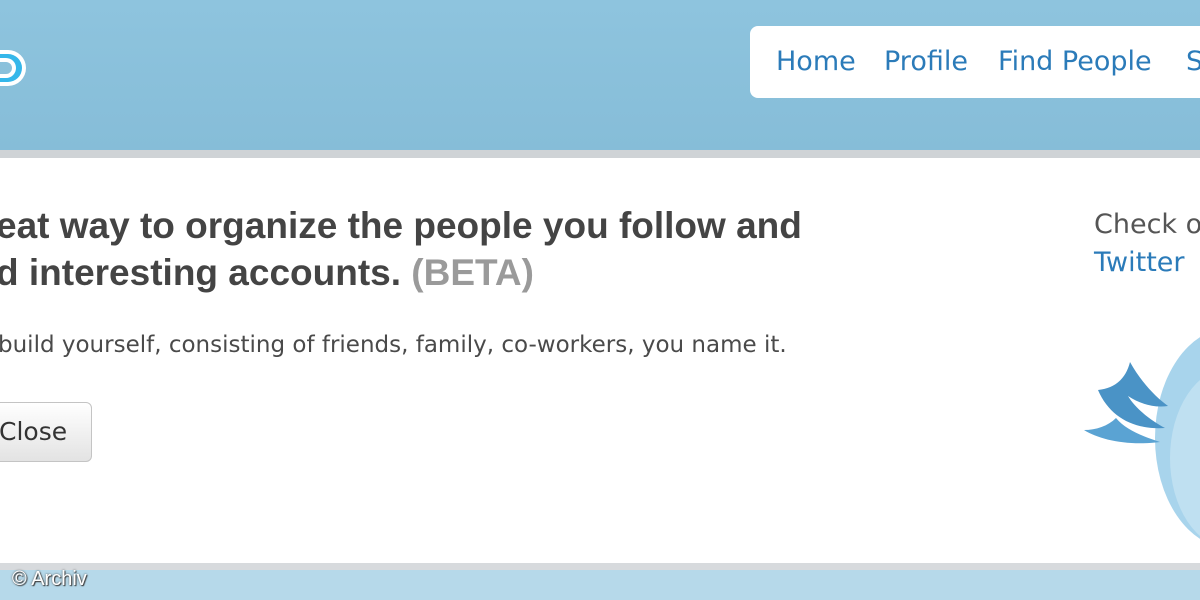 This screenshot has width=1200, height=600. What do you see at coordinates (975, 62) in the screenshot?
I see `top-navigation: Home Profile Find People S` at bounding box center [975, 62].